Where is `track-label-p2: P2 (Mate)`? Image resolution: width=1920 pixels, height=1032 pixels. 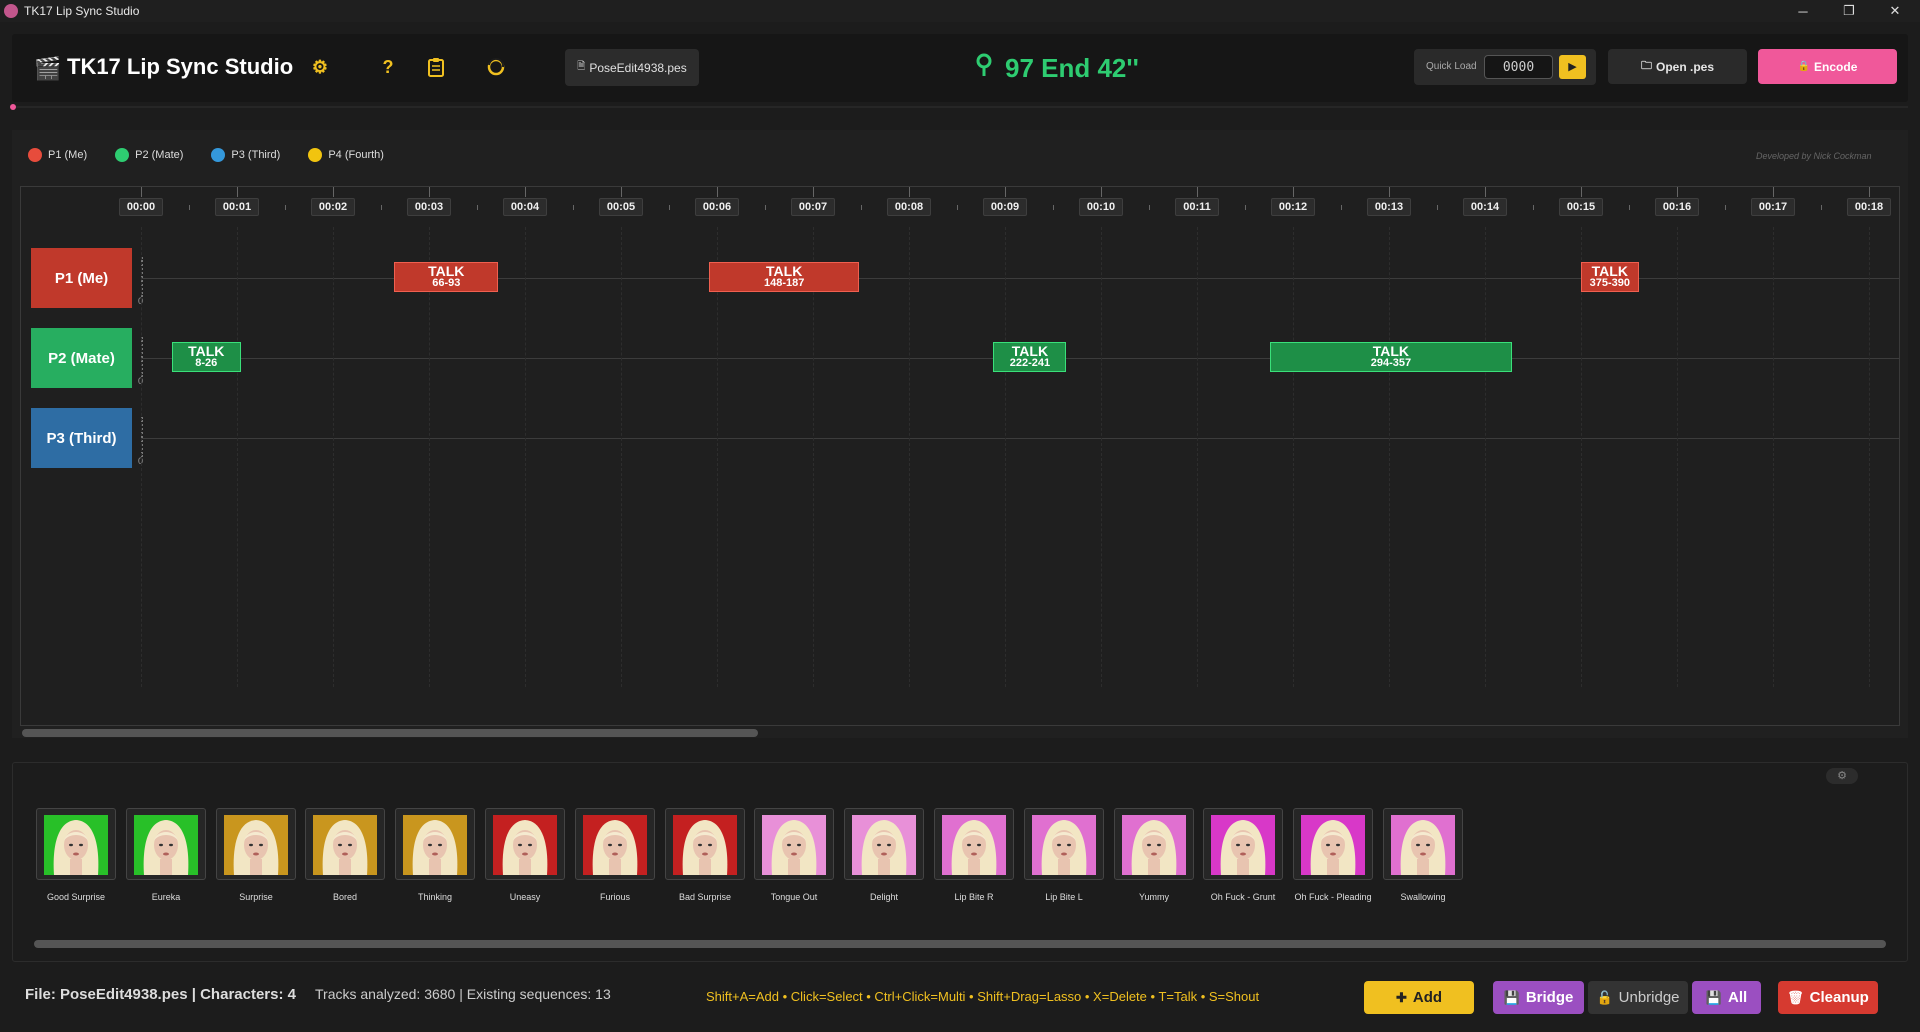
track-label-p2: P2 (Mate) is located at coordinates (81, 358).